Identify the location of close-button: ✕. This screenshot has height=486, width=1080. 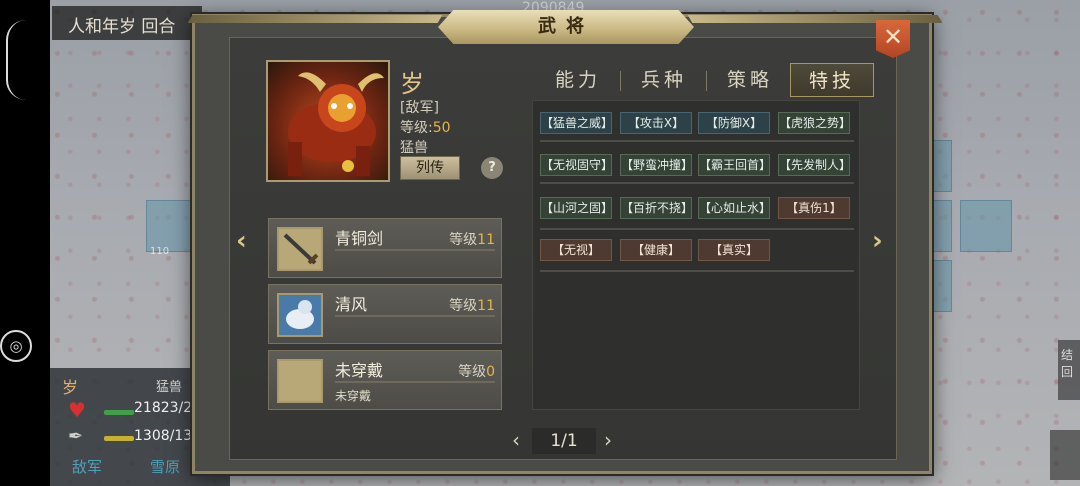
(893, 39).